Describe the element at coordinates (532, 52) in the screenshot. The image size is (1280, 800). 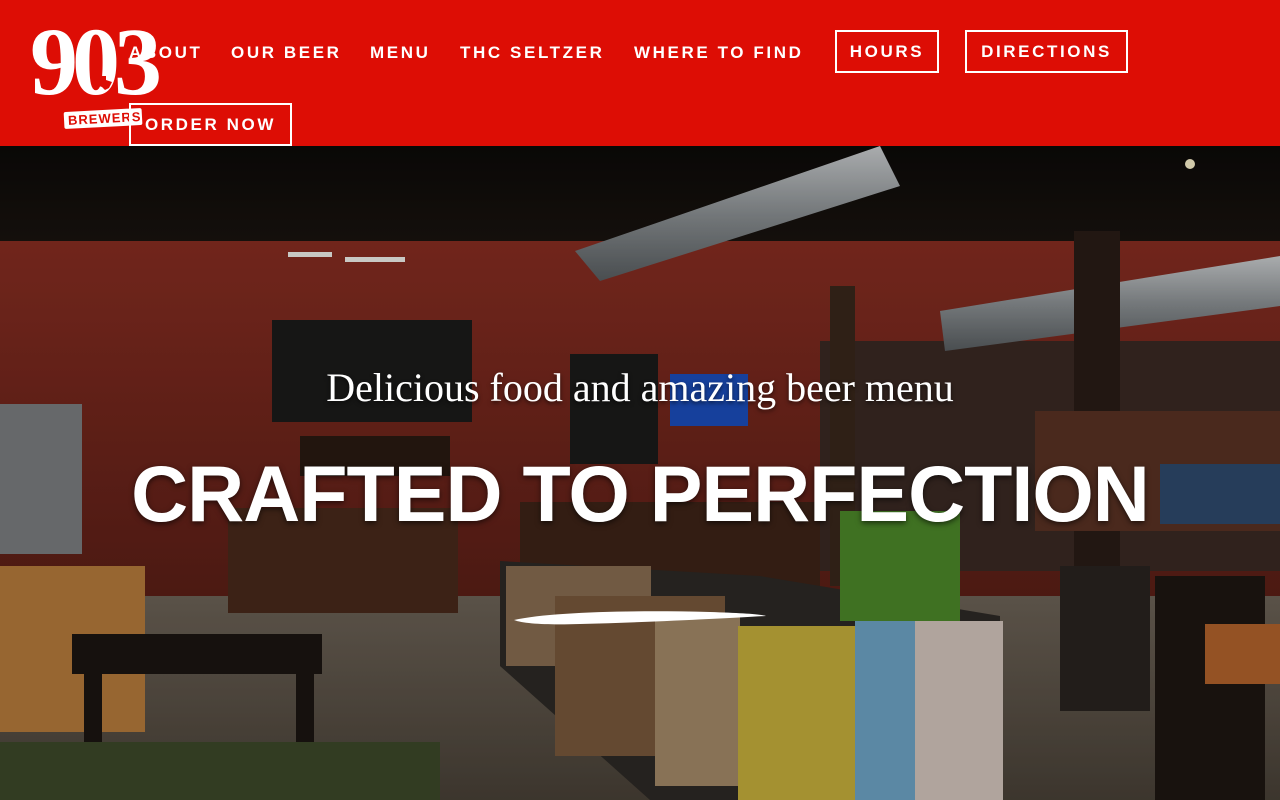
I see `nav-thc-seltzer: THC SELTZER` at that location.